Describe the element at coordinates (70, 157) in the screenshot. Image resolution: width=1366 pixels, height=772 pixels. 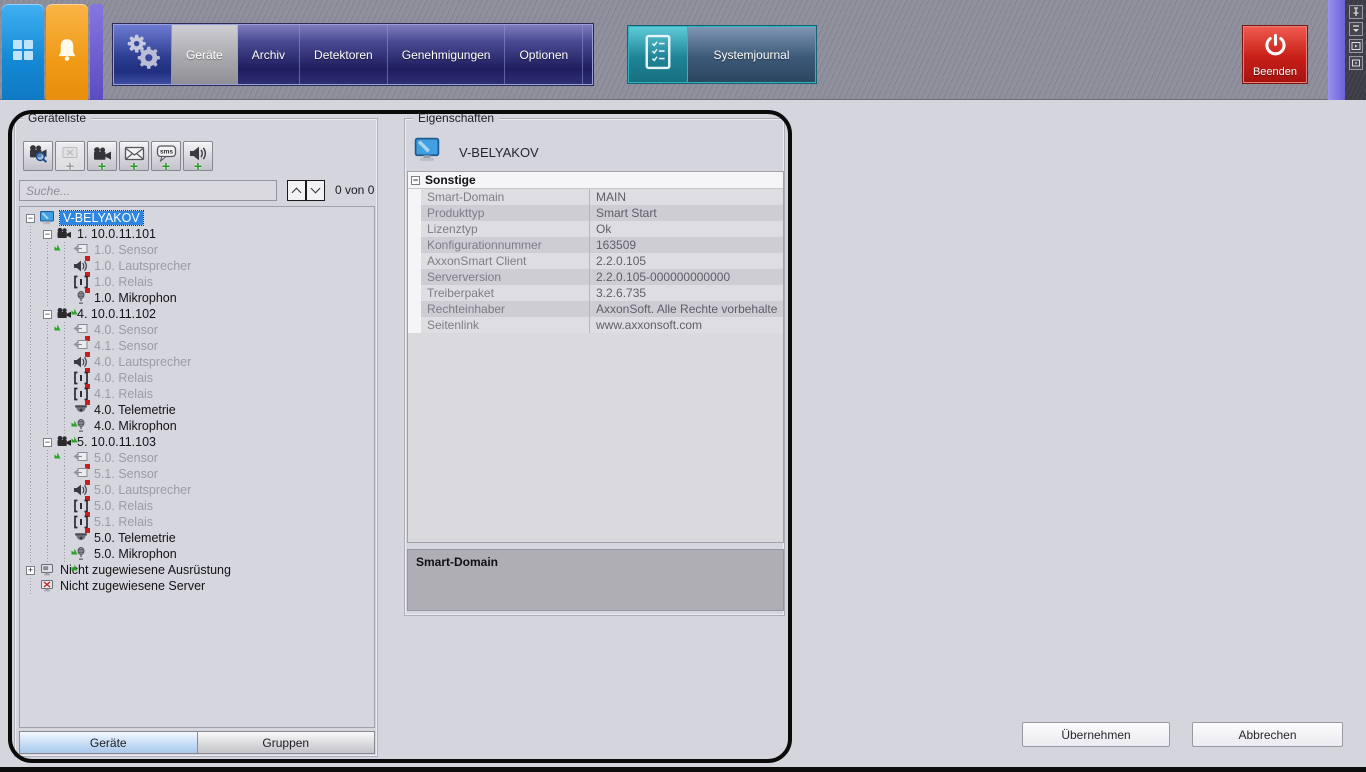
I see `add-unassigned-button: +` at that location.